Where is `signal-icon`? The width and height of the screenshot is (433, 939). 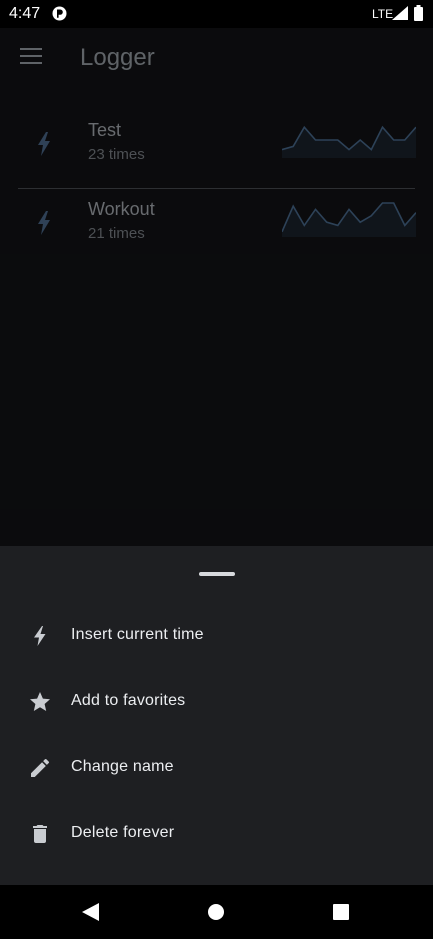
signal-icon is located at coordinates (400, 15).